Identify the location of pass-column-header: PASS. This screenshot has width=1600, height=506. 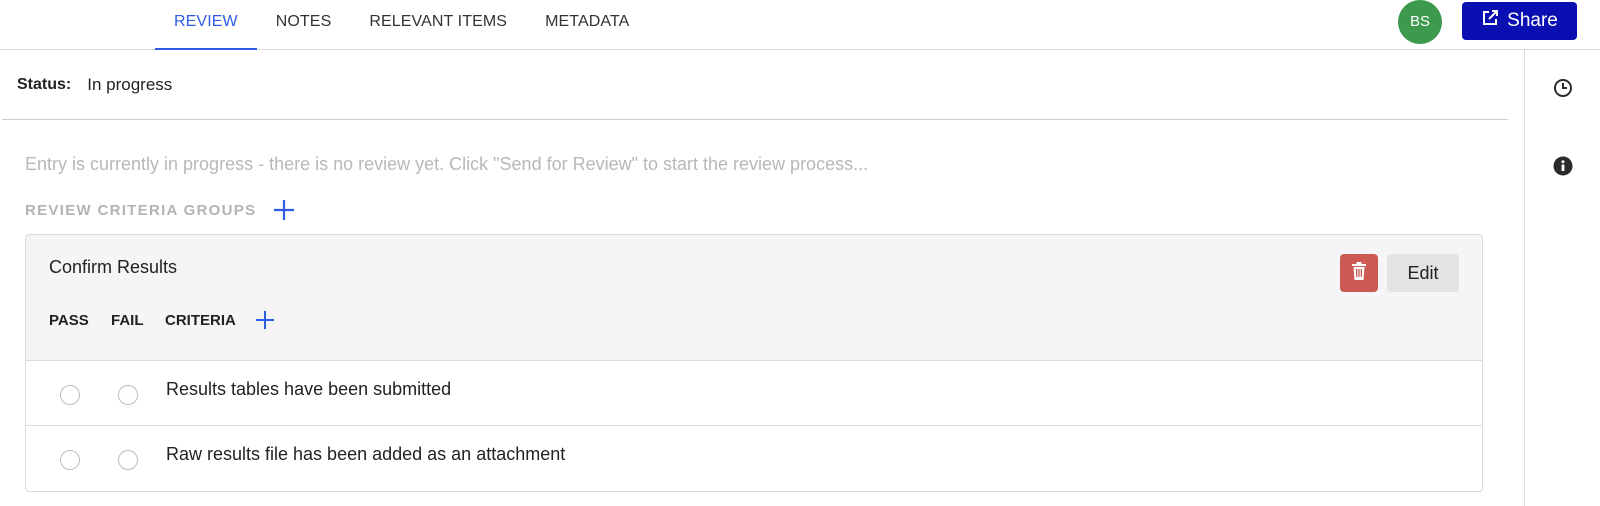
(69, 320).